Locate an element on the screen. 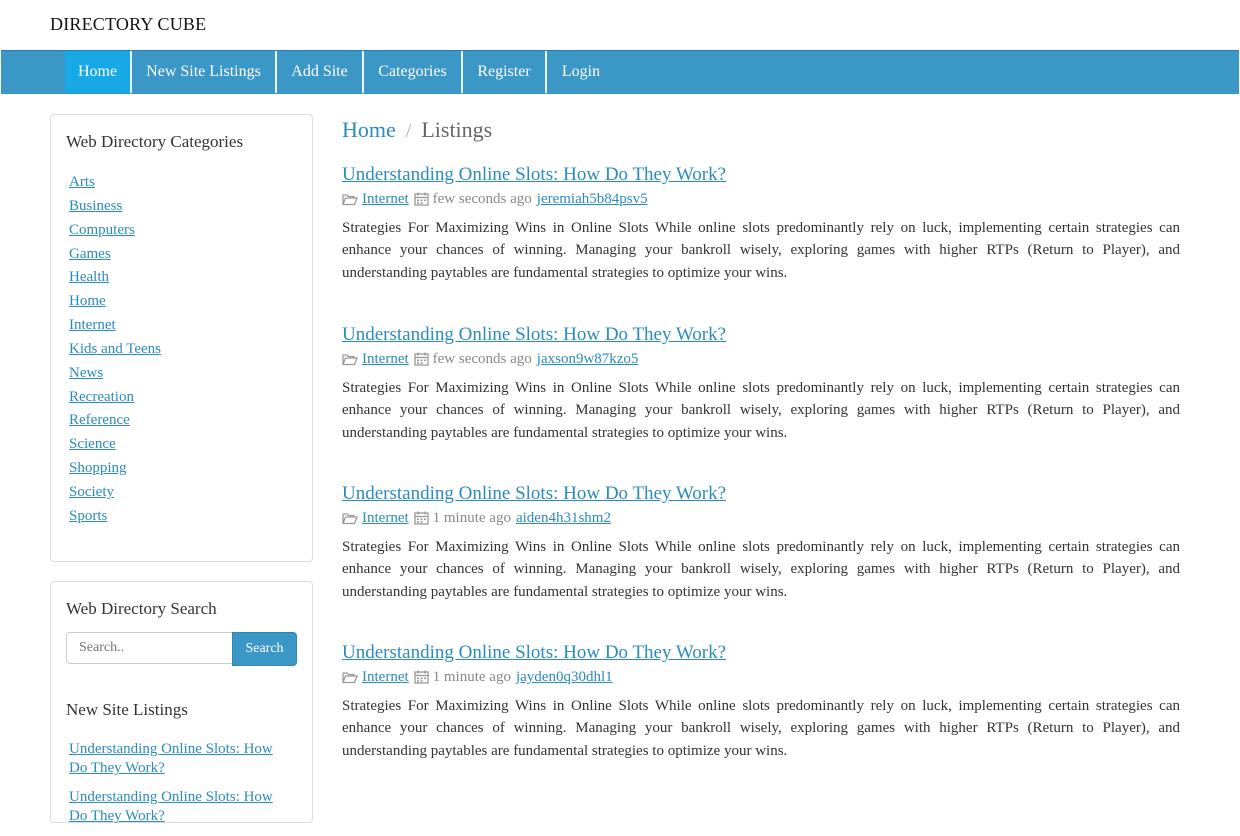 Image resolution: width=1240 pixels, height=836 pixels. category-link-computers: Computers is located at coordinates (102, 230).